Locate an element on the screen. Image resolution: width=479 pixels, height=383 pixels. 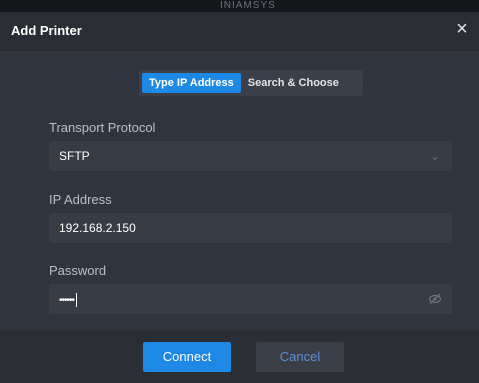
password-input: •••••• is located at coordinates (250, 299).